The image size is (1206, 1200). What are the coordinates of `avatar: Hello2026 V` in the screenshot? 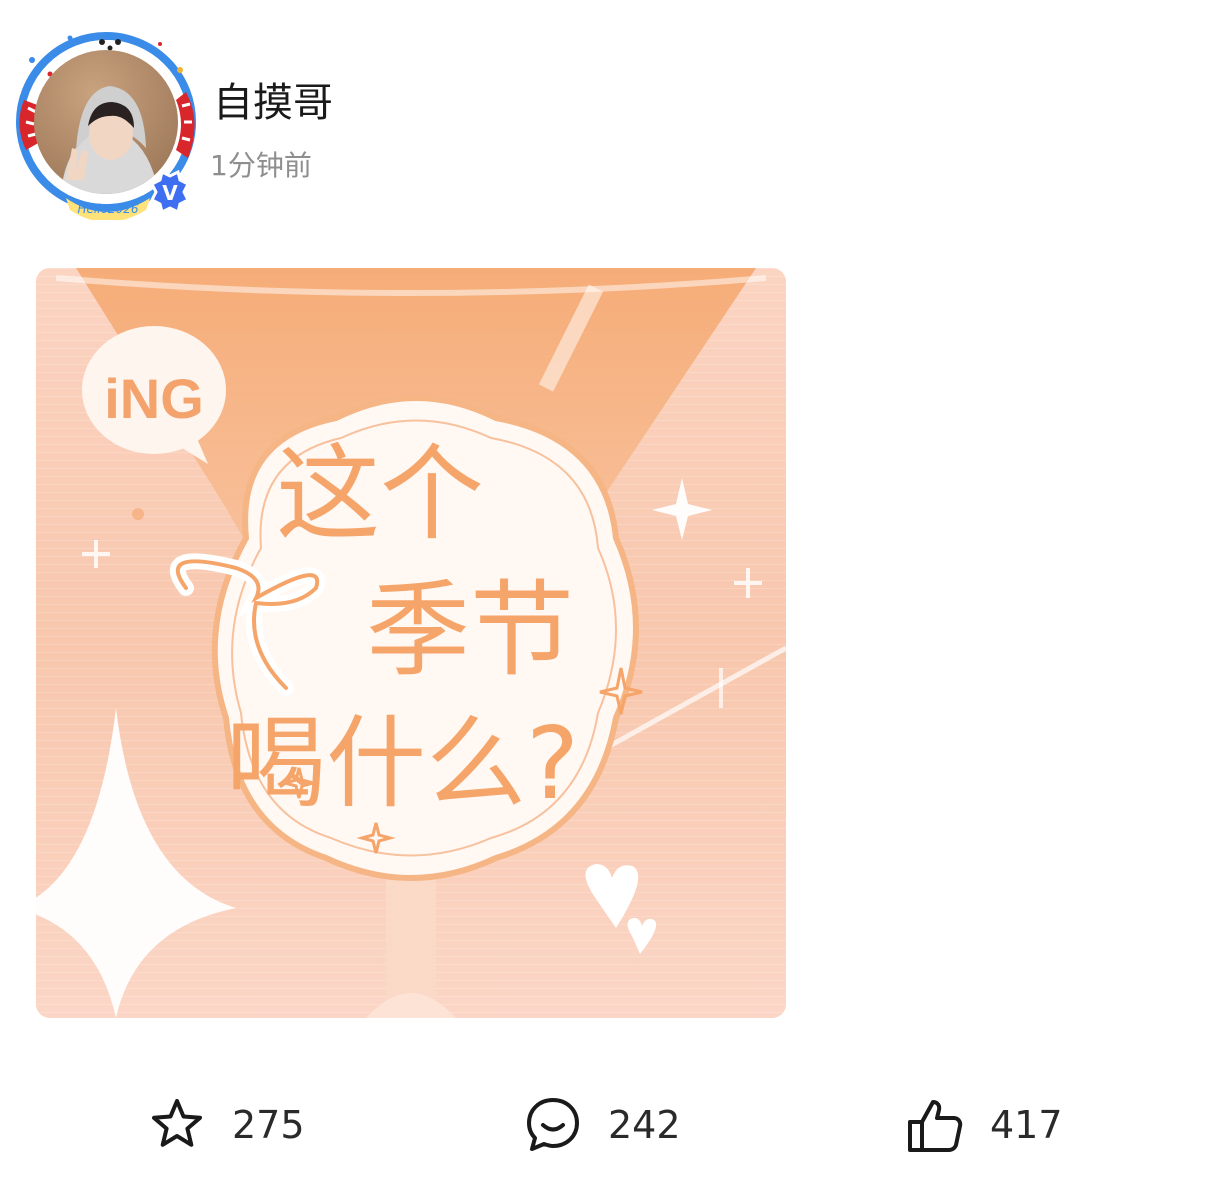 It's located at (108, 126).